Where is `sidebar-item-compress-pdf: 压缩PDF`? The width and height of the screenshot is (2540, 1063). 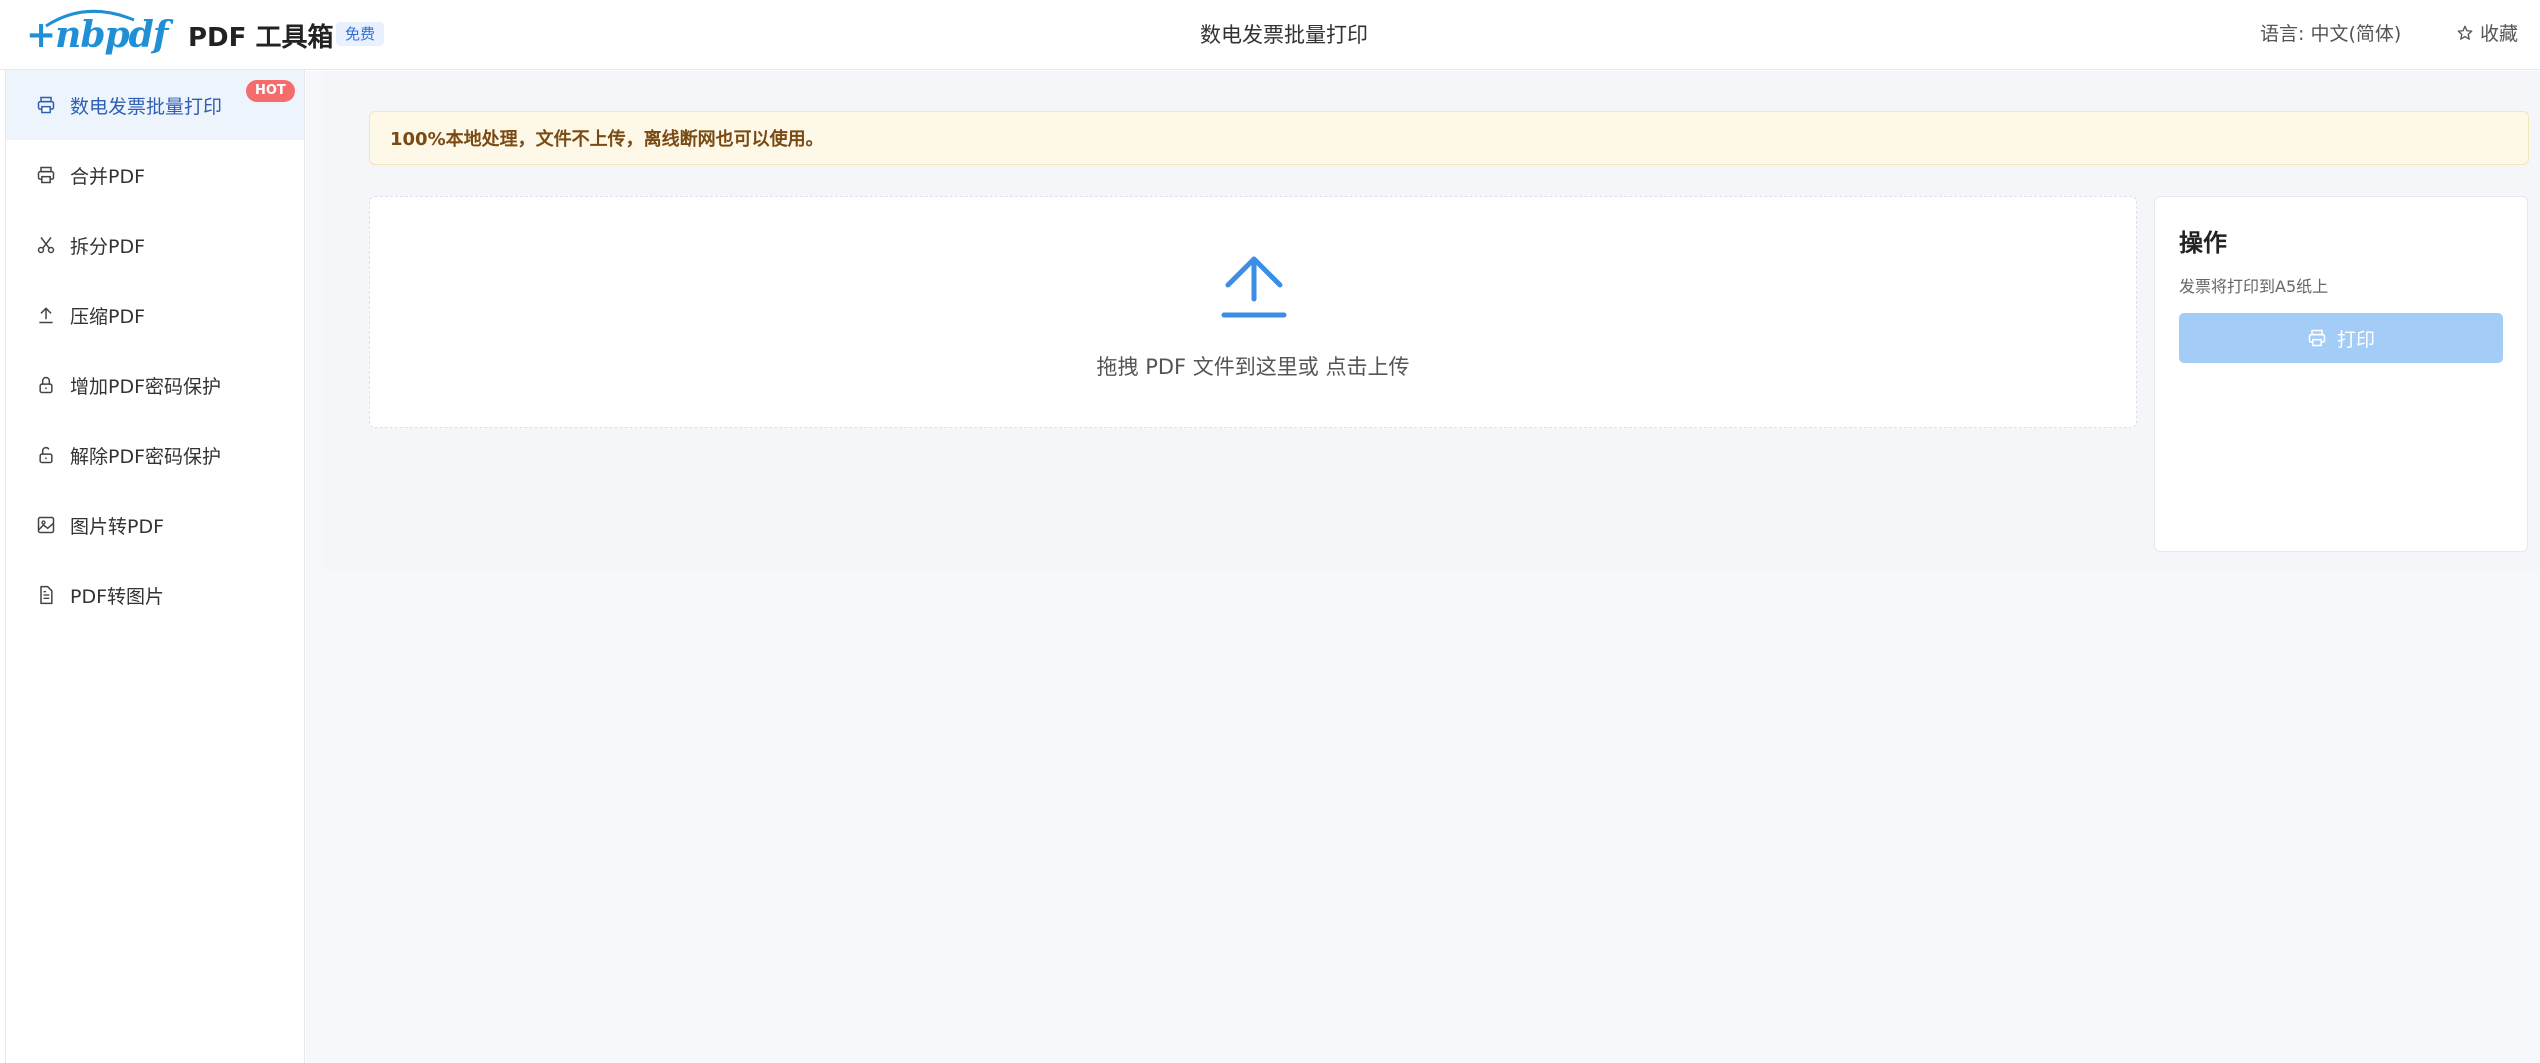 sidebar-item-compress-pdf: 压缩PDF is located at coordinates (155, 315).